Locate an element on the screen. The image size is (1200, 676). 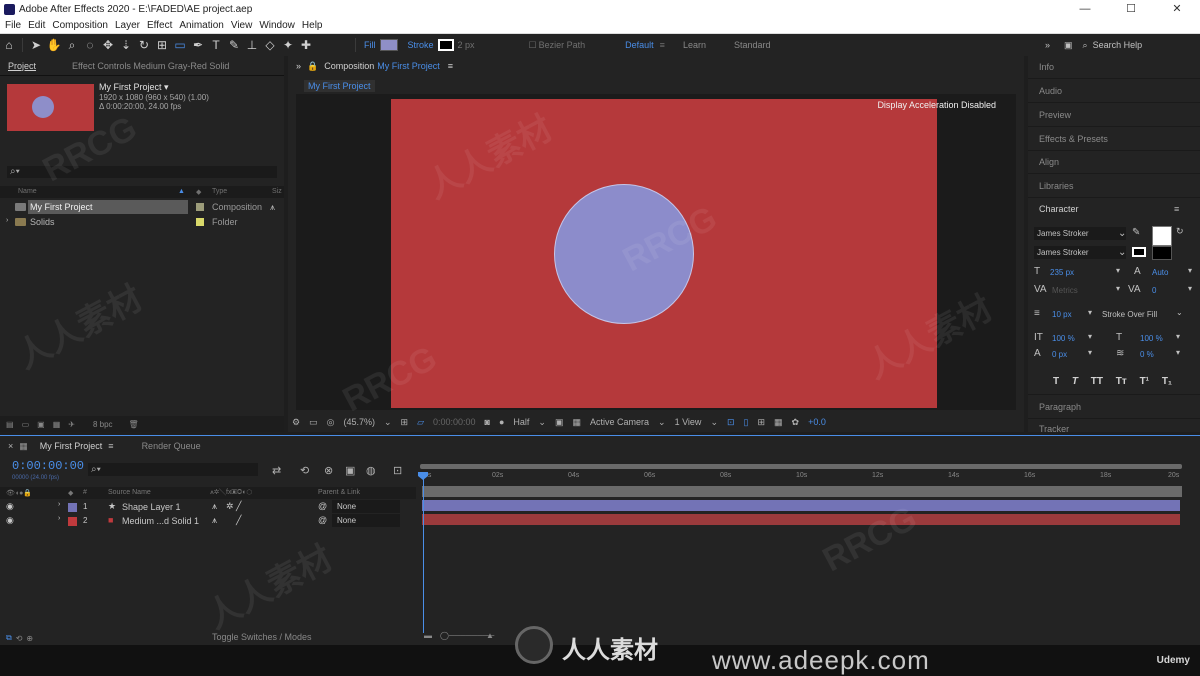
trash-icon: 🗑 is located at coordinates (134, 424).